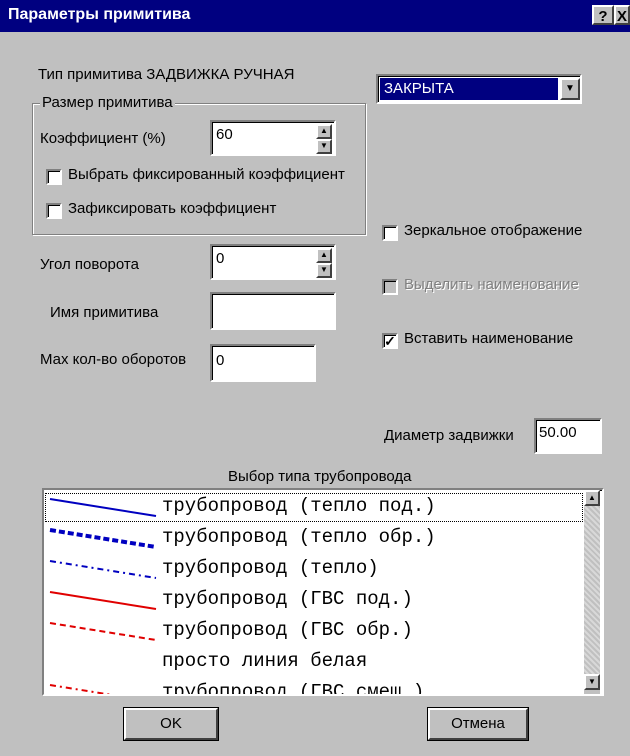 This screenshot has height=756, width=630. I want to click on list-item-label: трубопровод (тепло под.), so click(299, 506).